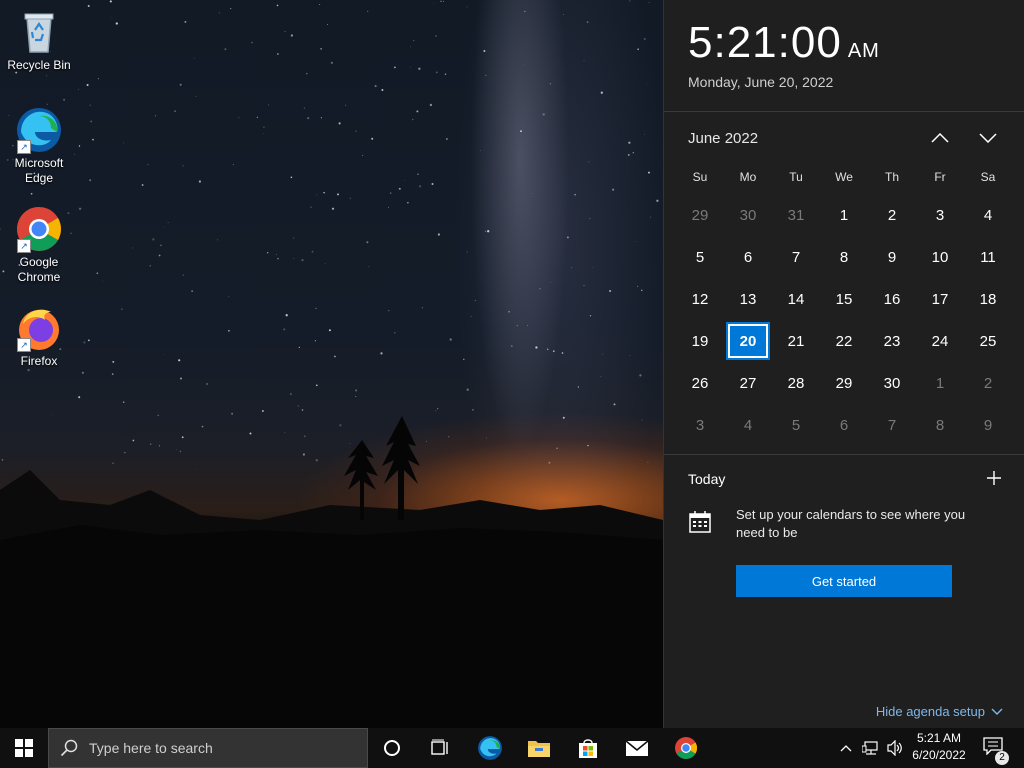 The image size is (1024, 768). Describe the element at coordinates (892, 299) in the screenshot. I see `calendar-day: 16` at that location.